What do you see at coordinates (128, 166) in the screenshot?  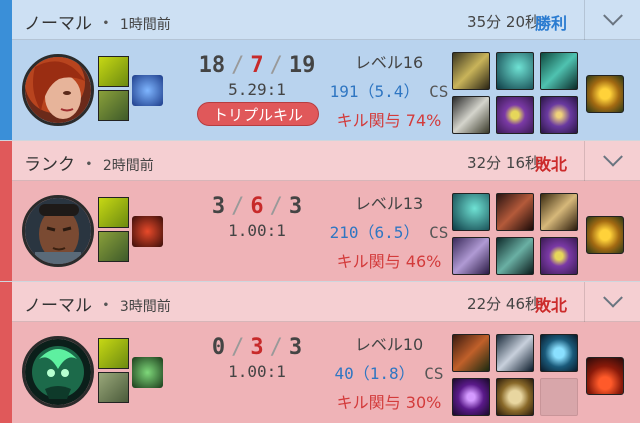 I see `time-ago: 2時間前` at bounding box center [128, 166].